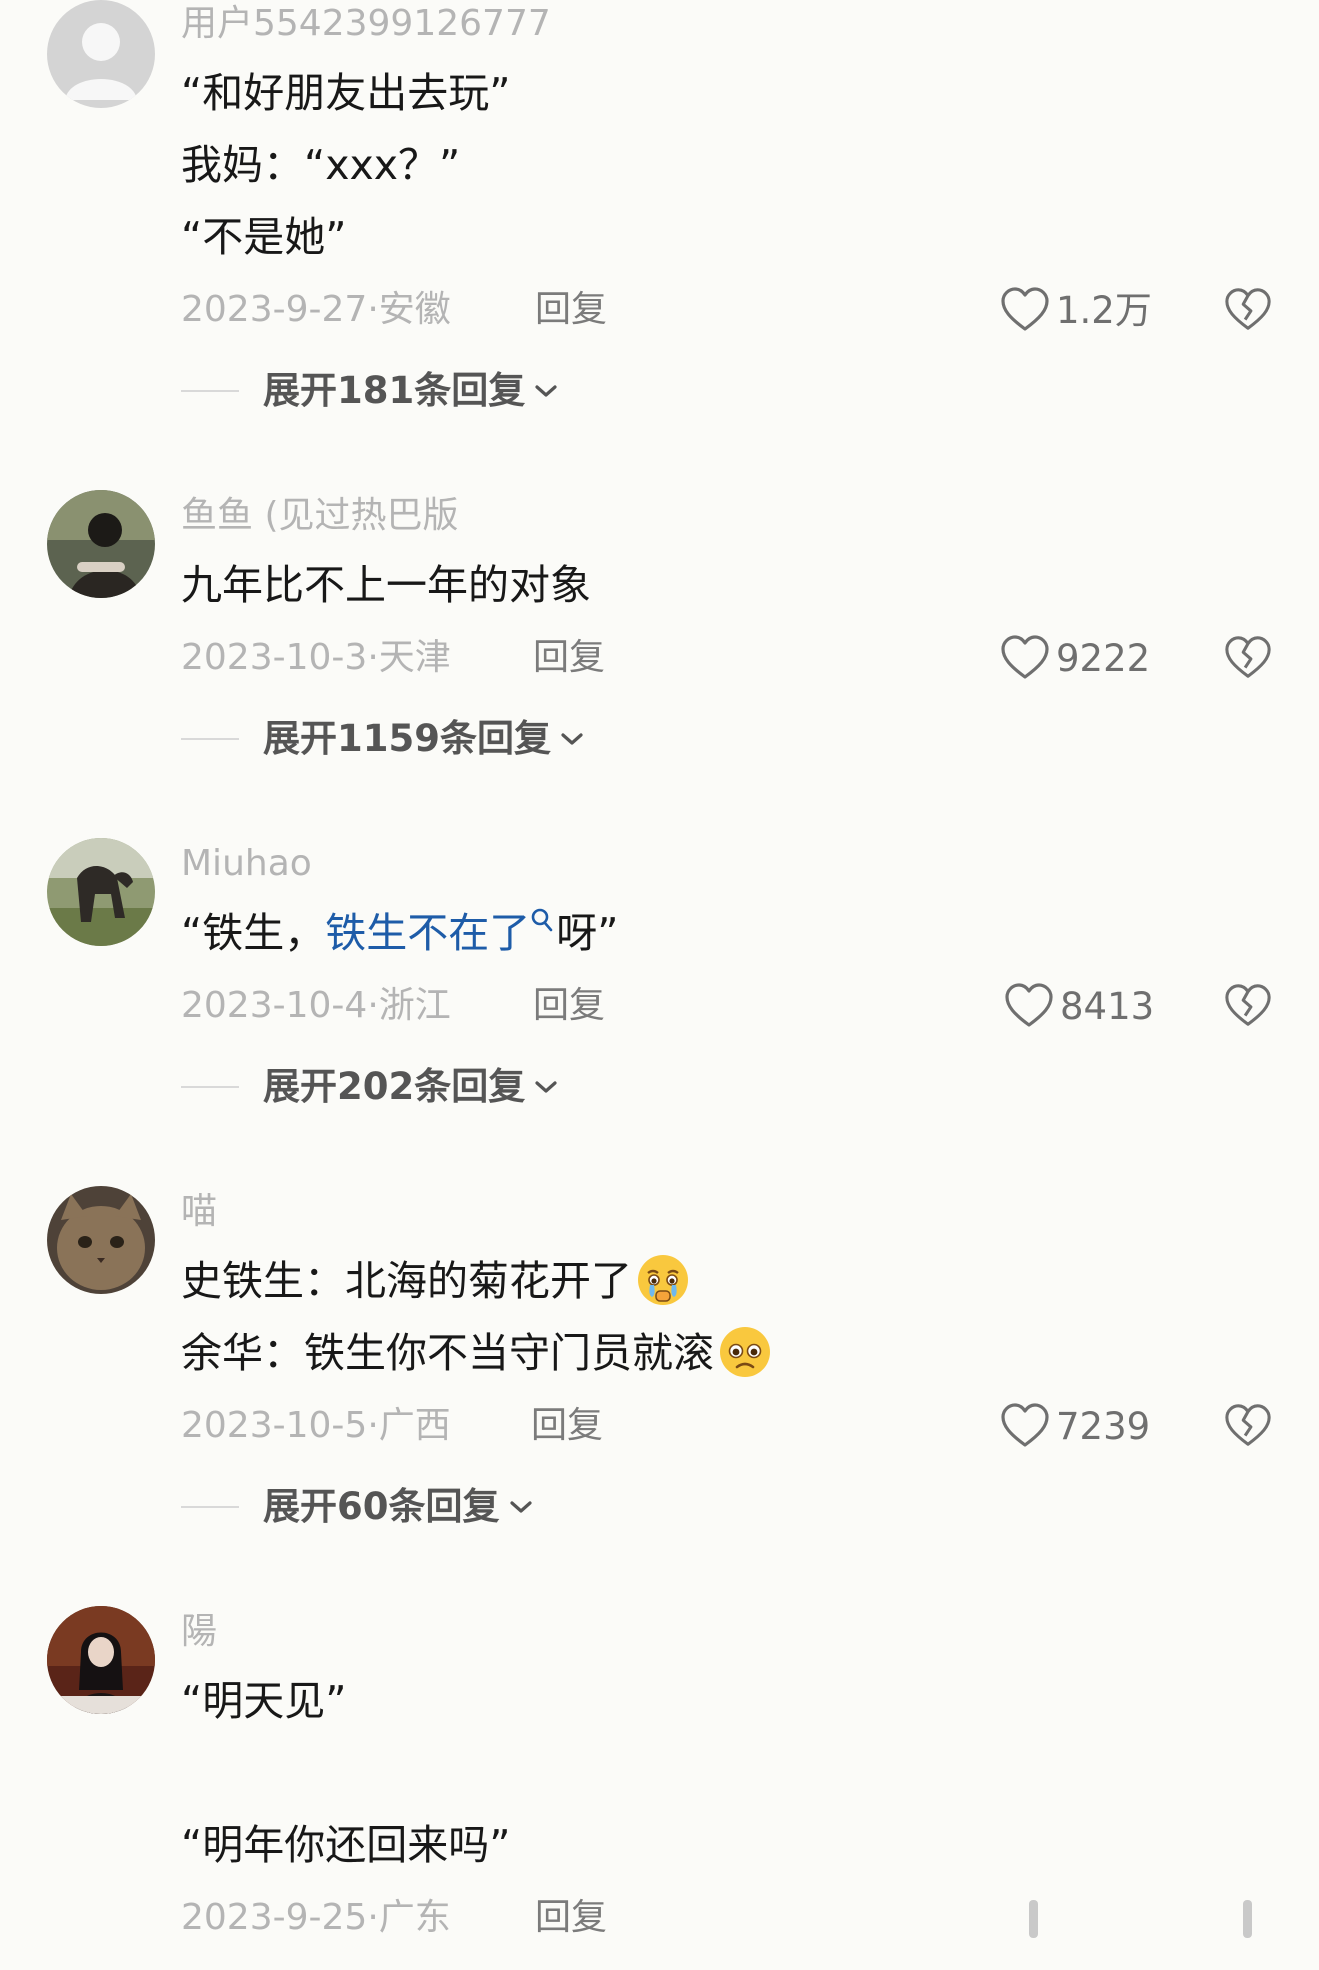 The width and height of the screenshot is (1319, 1970). Describe the element at coordinates (1103, 658) in the screenshot. I see `like-count: 9222` at that location.